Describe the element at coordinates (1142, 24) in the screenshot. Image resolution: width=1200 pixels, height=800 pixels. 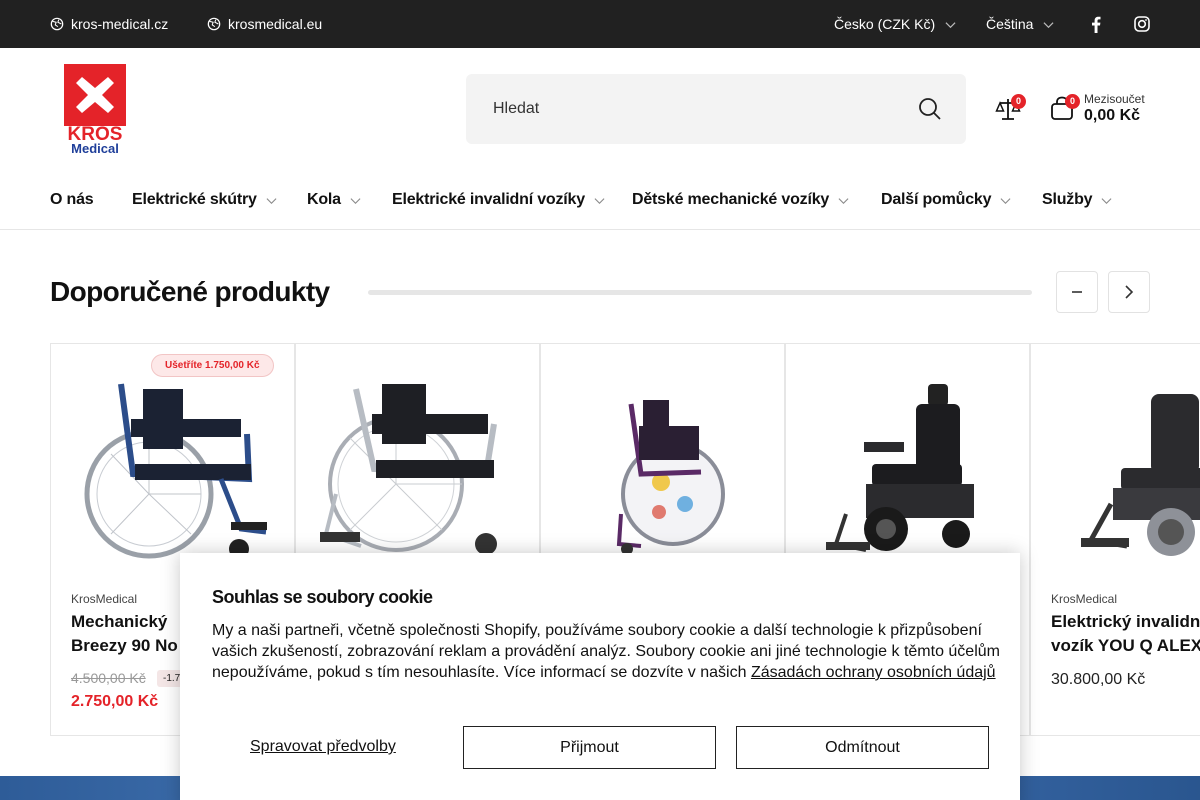
I see `instagram-icon` at that location.